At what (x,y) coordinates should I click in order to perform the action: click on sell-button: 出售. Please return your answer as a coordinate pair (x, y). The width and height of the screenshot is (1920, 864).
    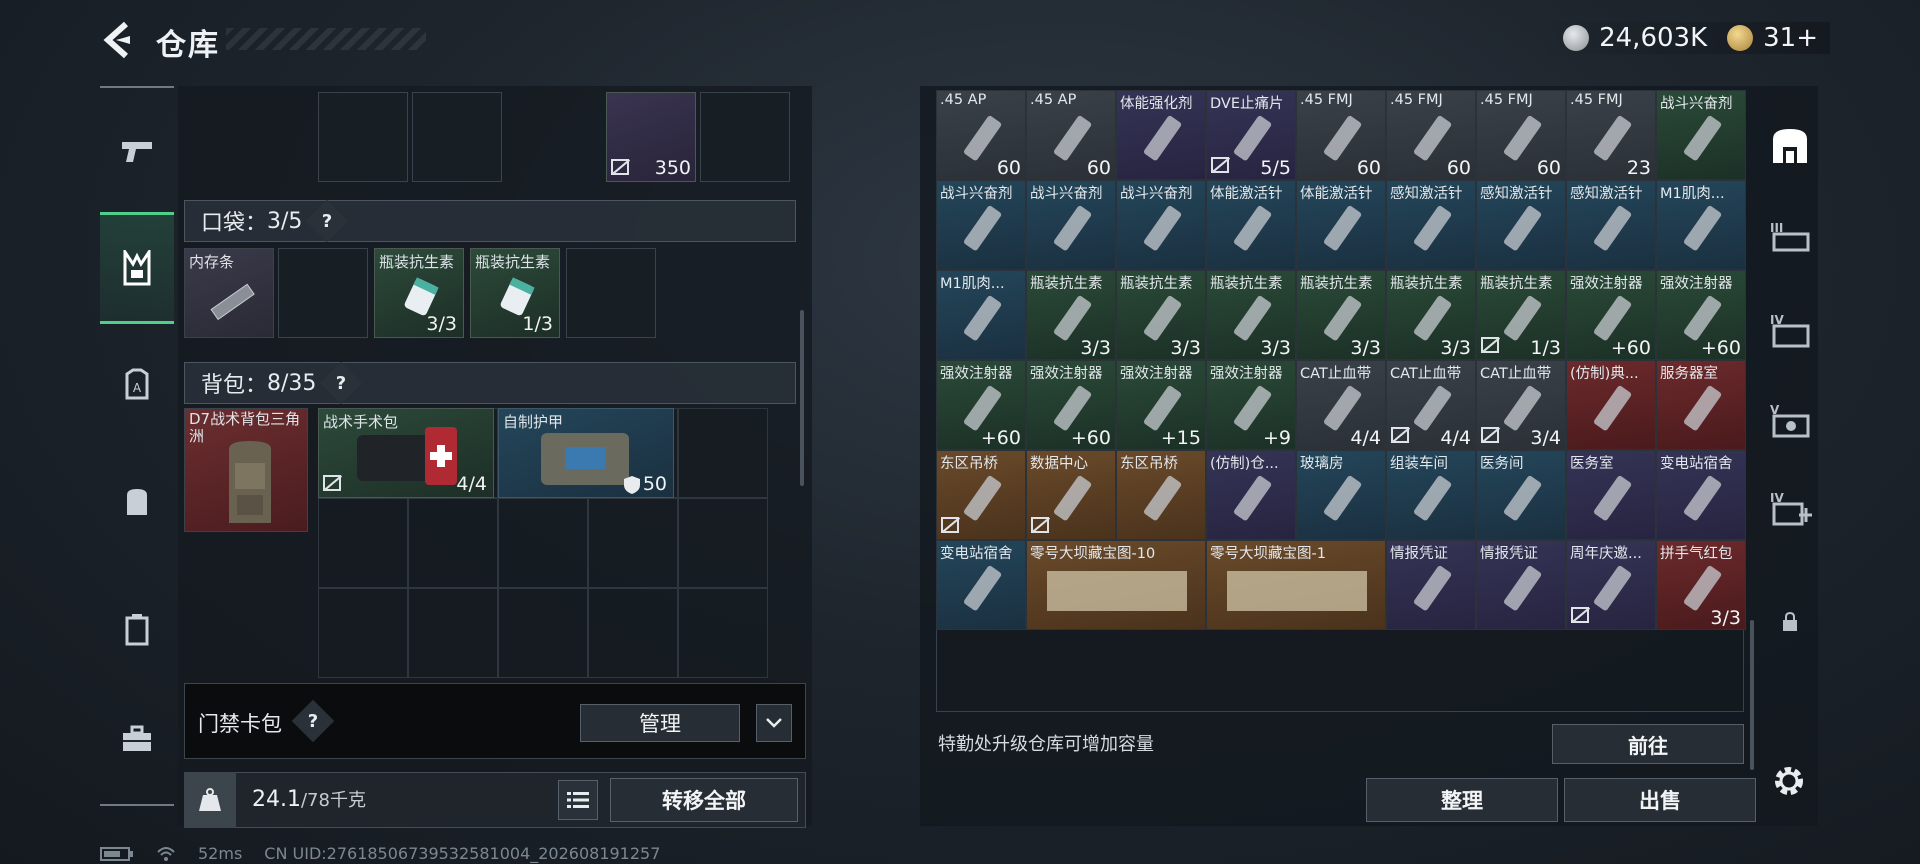
    Looking at the image, I should click on (1660, 800).